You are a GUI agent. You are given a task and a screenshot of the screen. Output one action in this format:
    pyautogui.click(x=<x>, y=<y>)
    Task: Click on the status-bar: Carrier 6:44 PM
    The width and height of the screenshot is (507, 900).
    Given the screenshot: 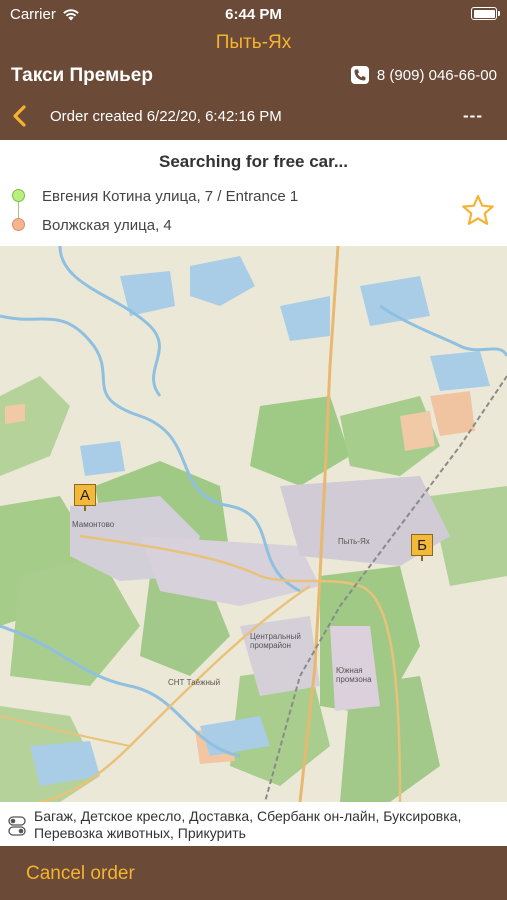 What is the action you would take?
    pyautogui.click(x=253, y=14)
    